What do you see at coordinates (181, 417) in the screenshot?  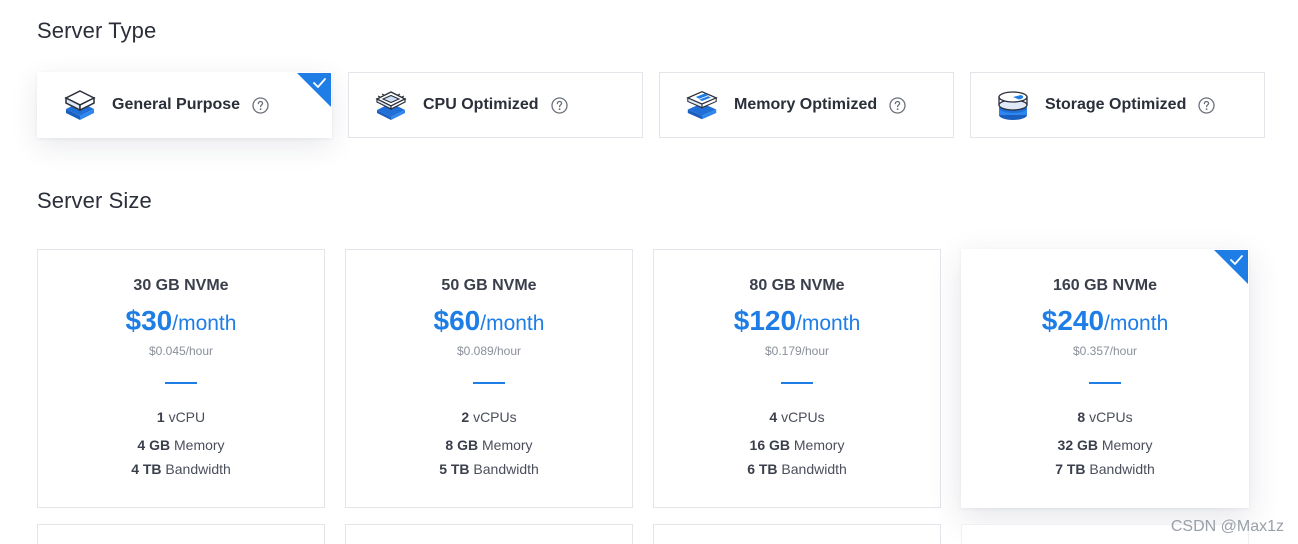 I see `spec-cpu: 1 vCPU` at bounding box center [181, 417].